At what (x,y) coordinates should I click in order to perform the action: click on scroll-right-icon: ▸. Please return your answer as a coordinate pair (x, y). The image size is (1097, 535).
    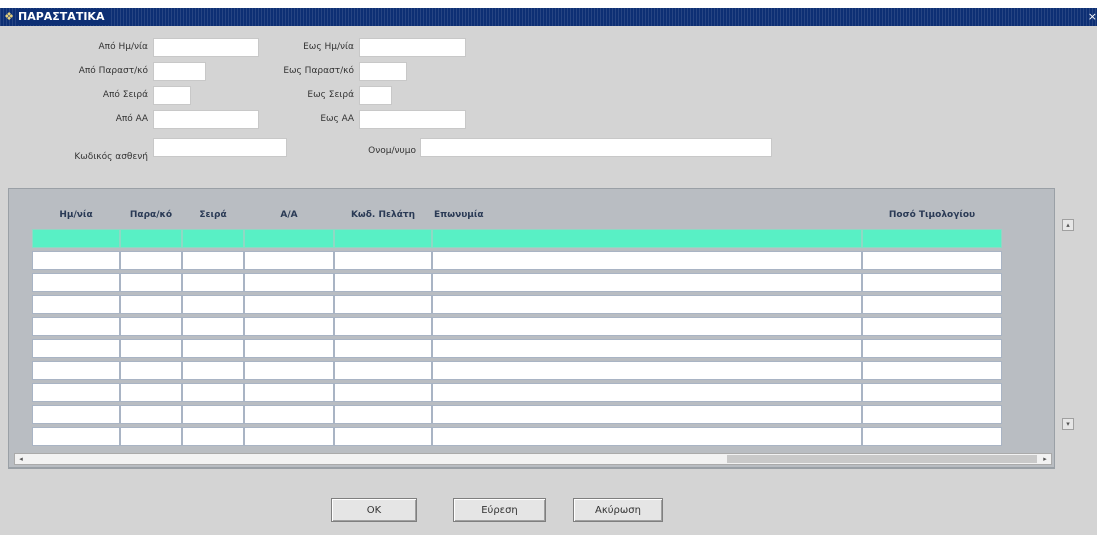
    Looking at the image, I should click on (1045, 459).